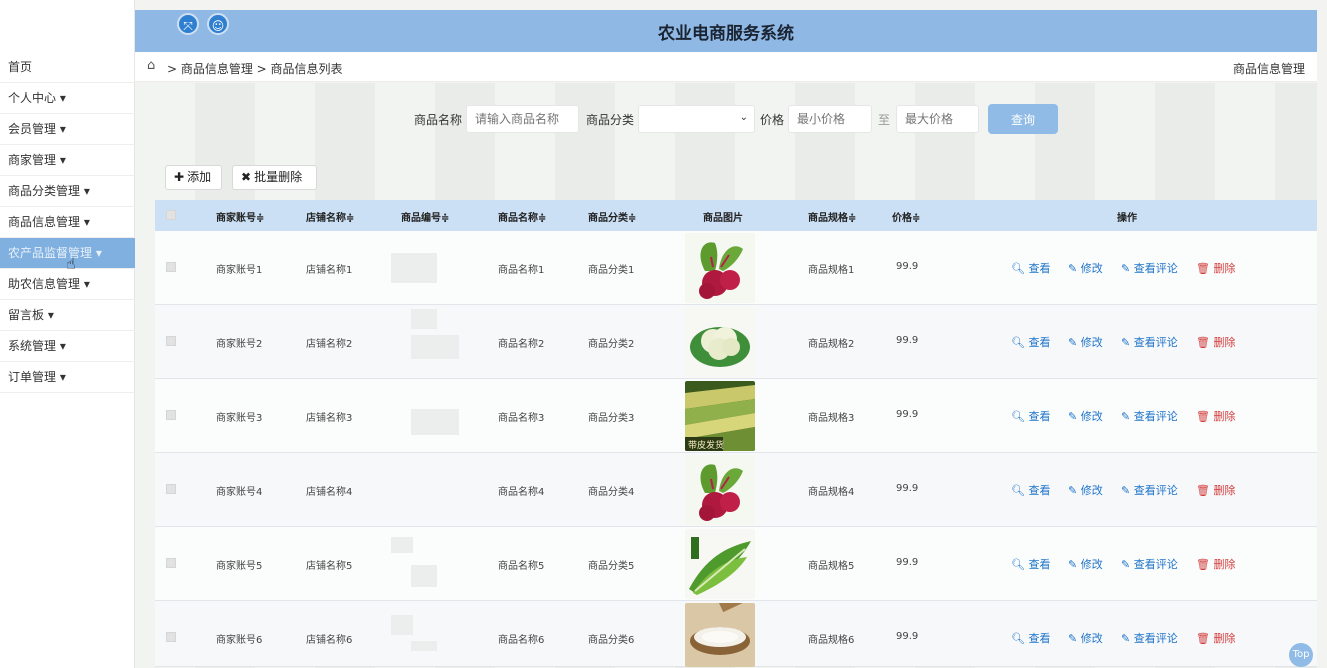  Describe the element at coordinates (425, 216) in the screenshot. I see `col-product-code: 商品编号≑` at that location.